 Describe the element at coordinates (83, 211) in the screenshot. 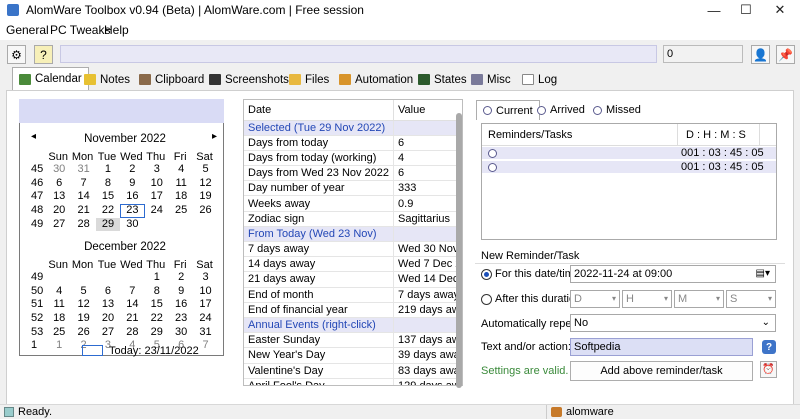

I see `calendar-day: 21` at that location.